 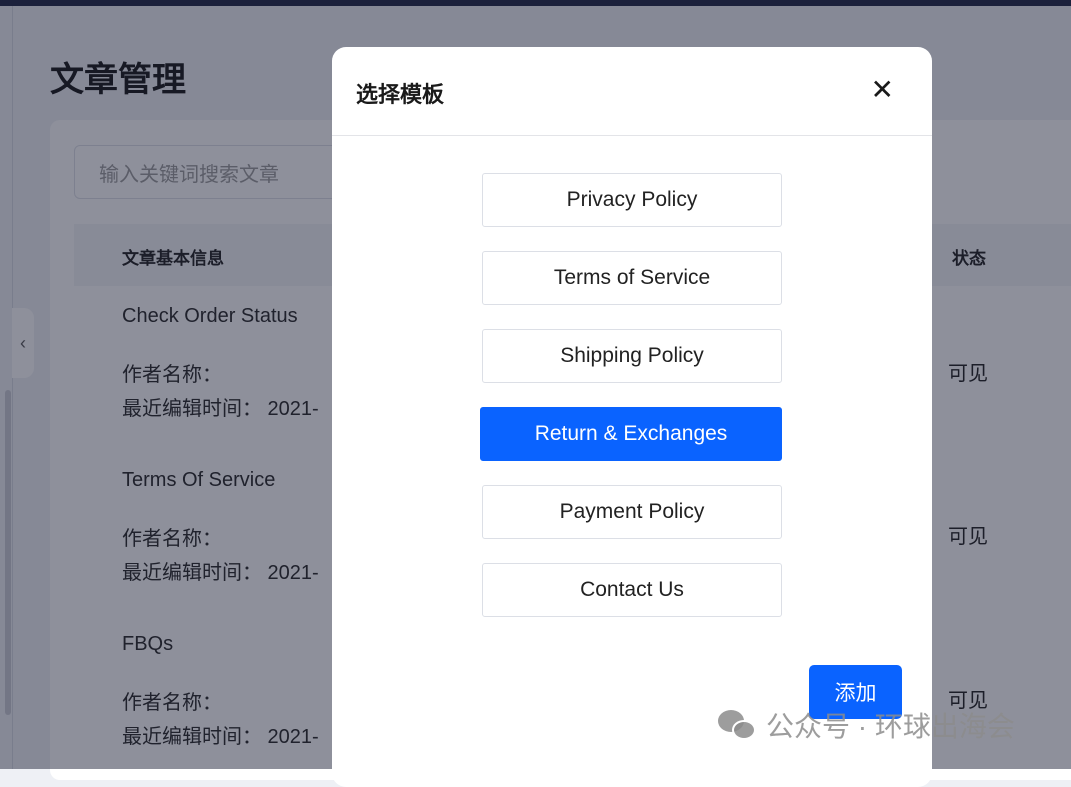 I want to click on template-option-shipping-policy: Shipping Policy, so click(x=632, y=356).